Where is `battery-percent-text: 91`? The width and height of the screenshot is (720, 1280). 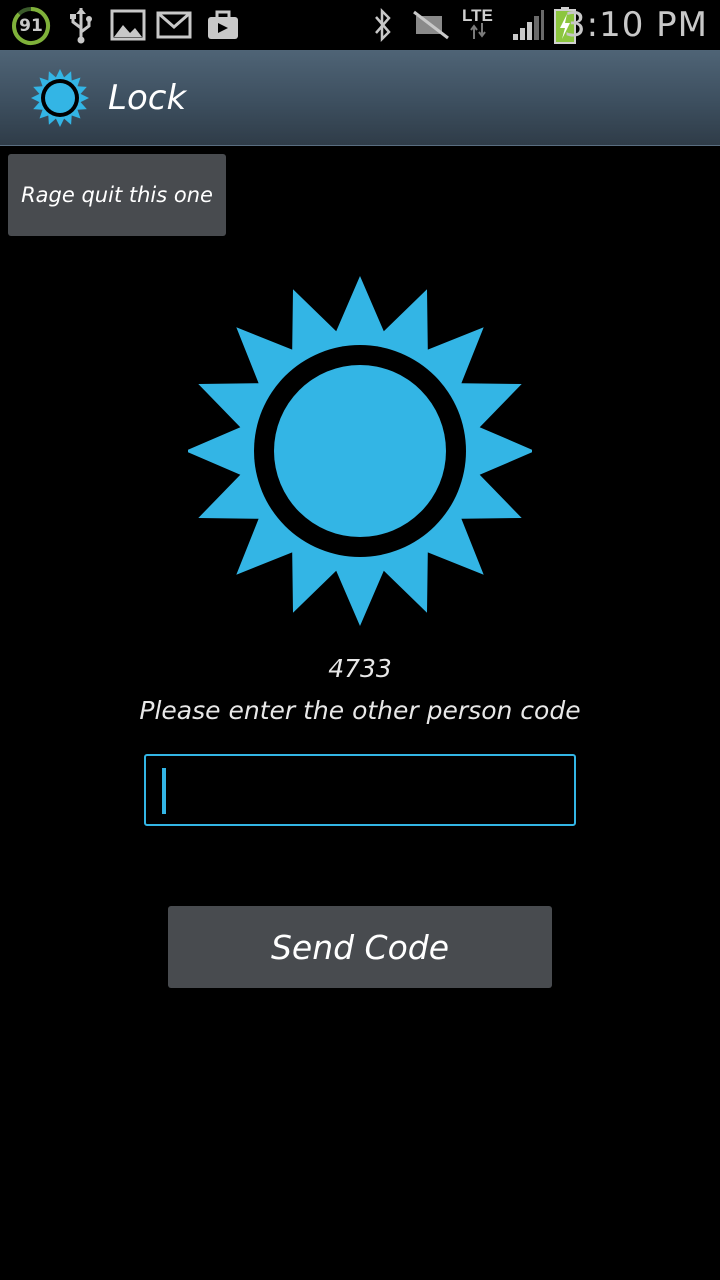 battery-percent-text: 91 is located at coordinates (31, 26).